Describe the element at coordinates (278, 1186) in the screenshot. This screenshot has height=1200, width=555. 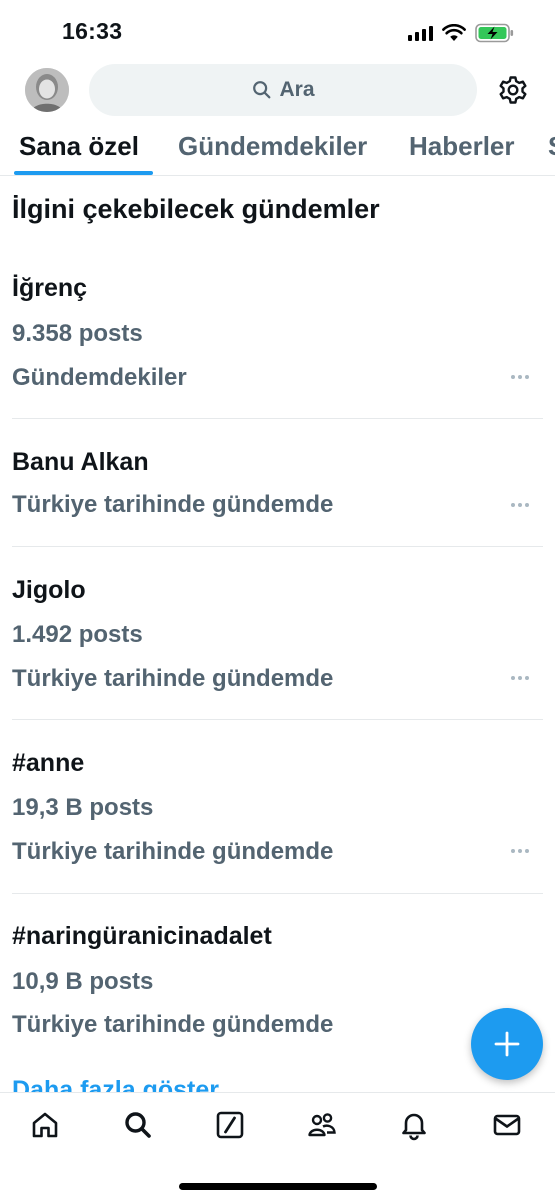
I see `home-indicator` at that location.